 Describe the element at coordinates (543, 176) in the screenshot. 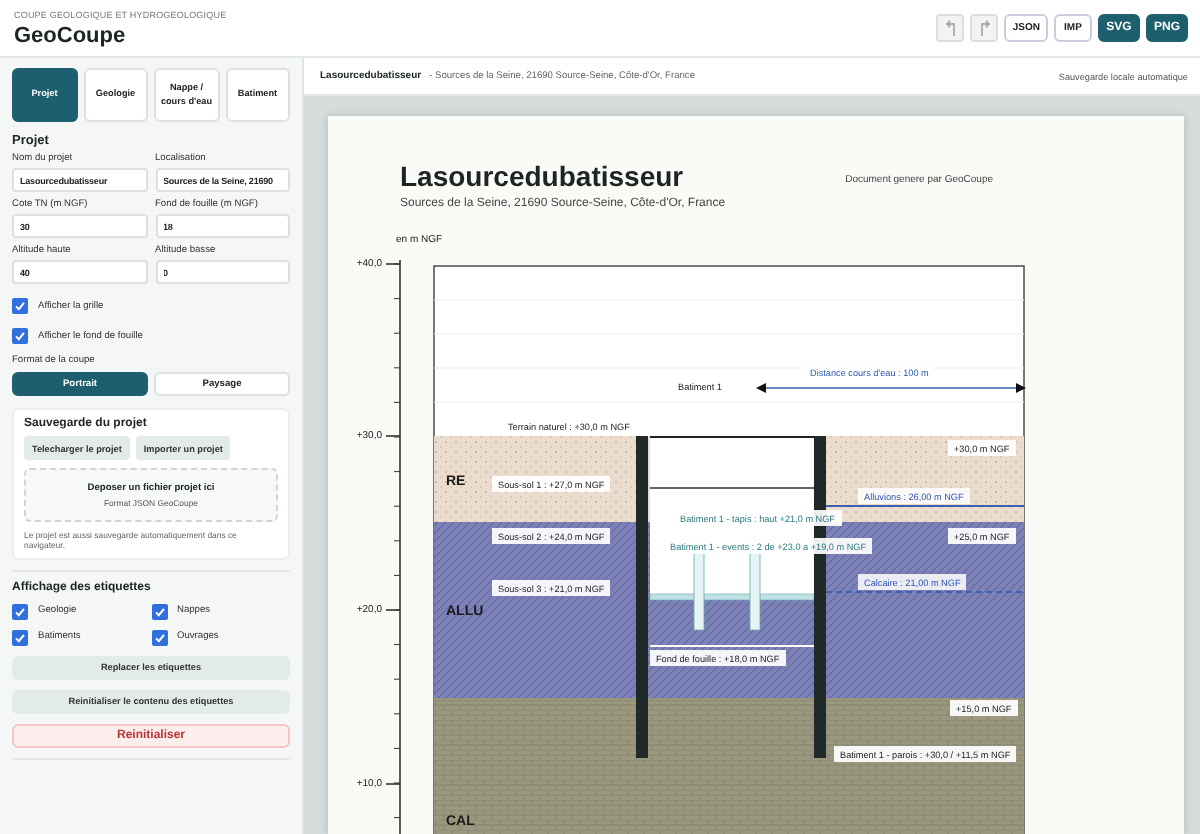

I see `document-title: Lasourcedubatisseur` at that location.